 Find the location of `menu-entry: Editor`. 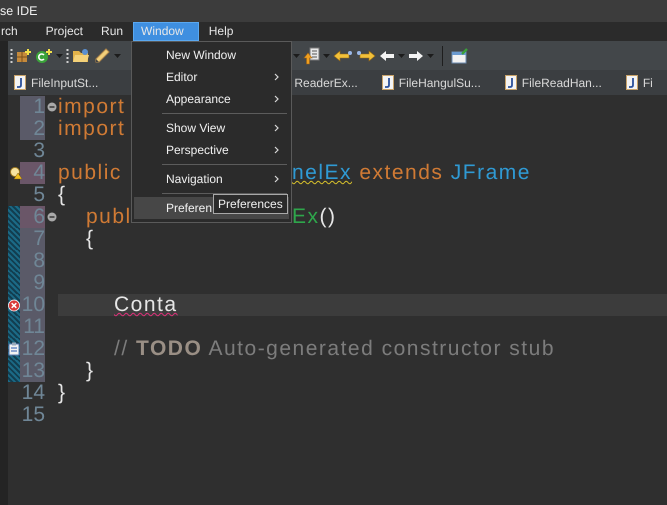

menu-entry: Editor is located at coordinates (211, 77).